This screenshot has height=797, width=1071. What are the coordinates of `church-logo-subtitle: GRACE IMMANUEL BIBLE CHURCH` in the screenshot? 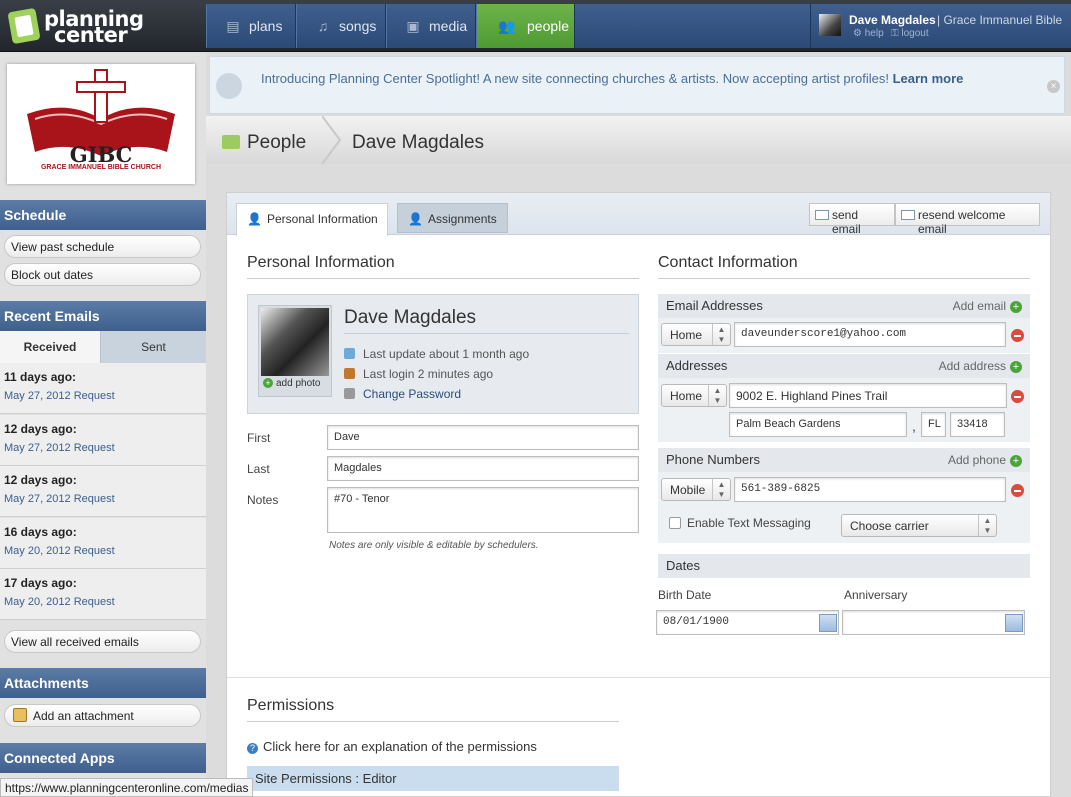 It's located at (101, 167).